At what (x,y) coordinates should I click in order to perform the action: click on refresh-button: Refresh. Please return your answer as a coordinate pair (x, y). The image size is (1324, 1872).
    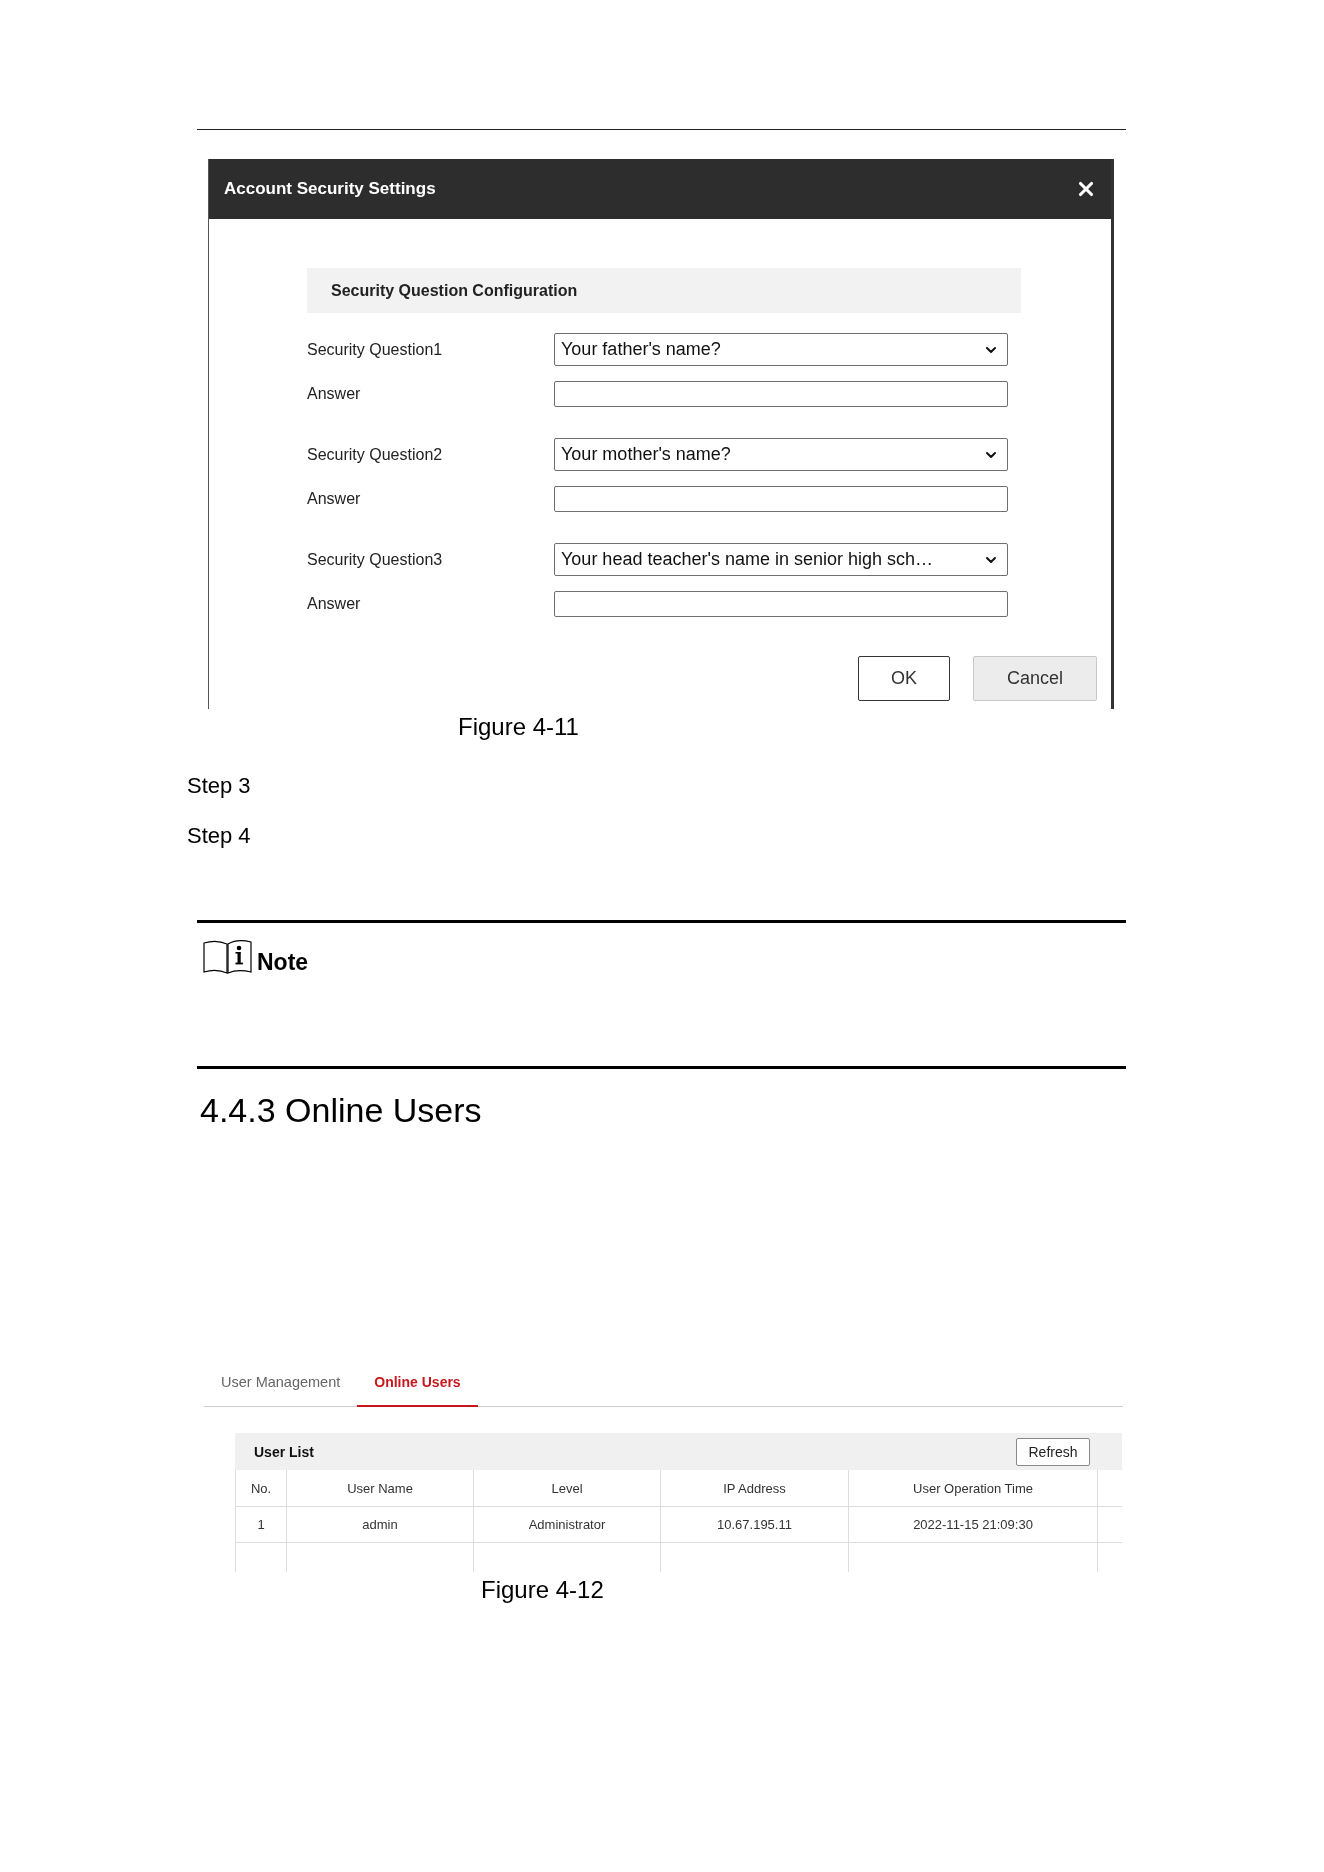
    Looking at the image, I should click on (1053, 1451).